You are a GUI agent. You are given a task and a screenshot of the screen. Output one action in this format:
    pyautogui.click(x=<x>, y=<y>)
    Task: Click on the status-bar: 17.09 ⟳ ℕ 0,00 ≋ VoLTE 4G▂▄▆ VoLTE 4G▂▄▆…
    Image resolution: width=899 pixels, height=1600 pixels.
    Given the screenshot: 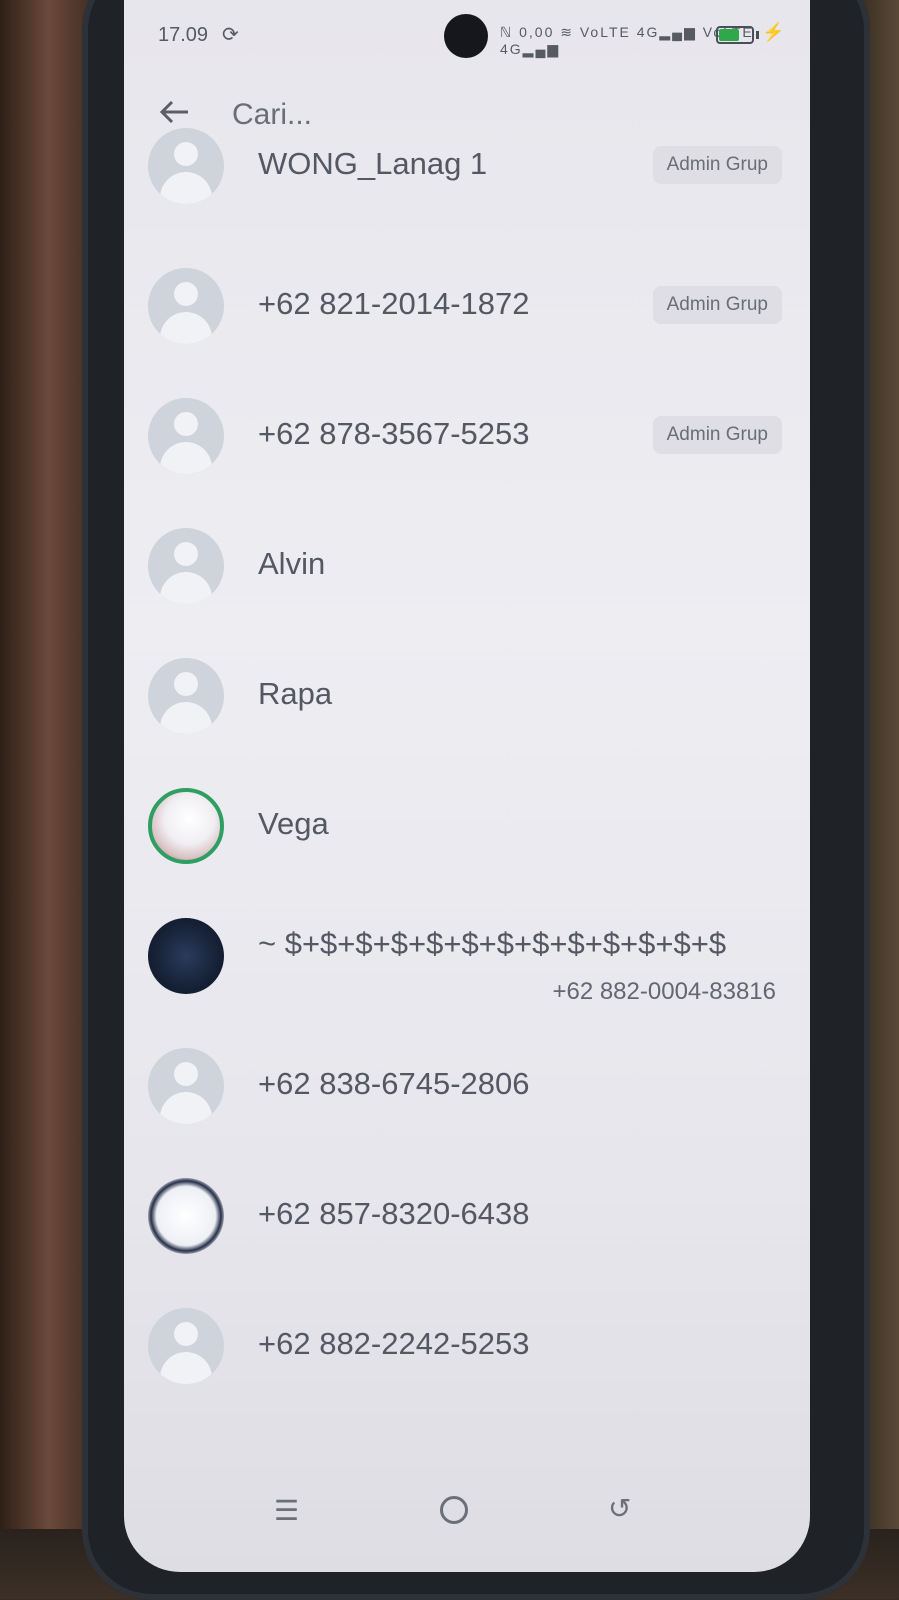 What is the action you would take?
    pyautogui.click(x=467, y=35)
    